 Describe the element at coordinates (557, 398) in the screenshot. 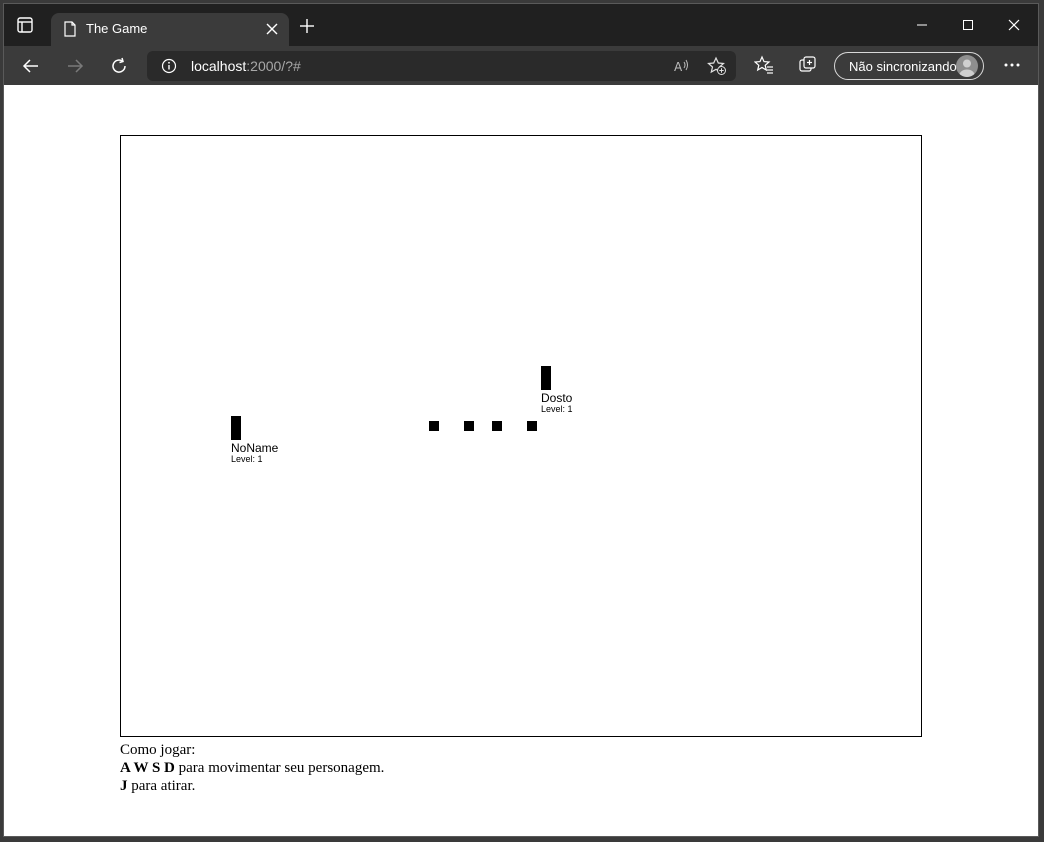

I see `enemy-name: Dosto` at that location.